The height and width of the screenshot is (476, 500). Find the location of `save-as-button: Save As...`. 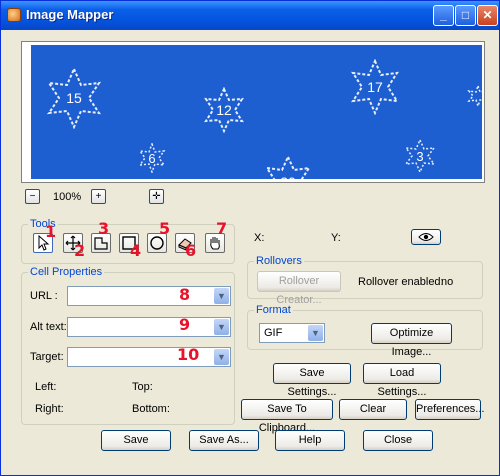

save-as-button: Save As... is located at coordinates (224, 440).